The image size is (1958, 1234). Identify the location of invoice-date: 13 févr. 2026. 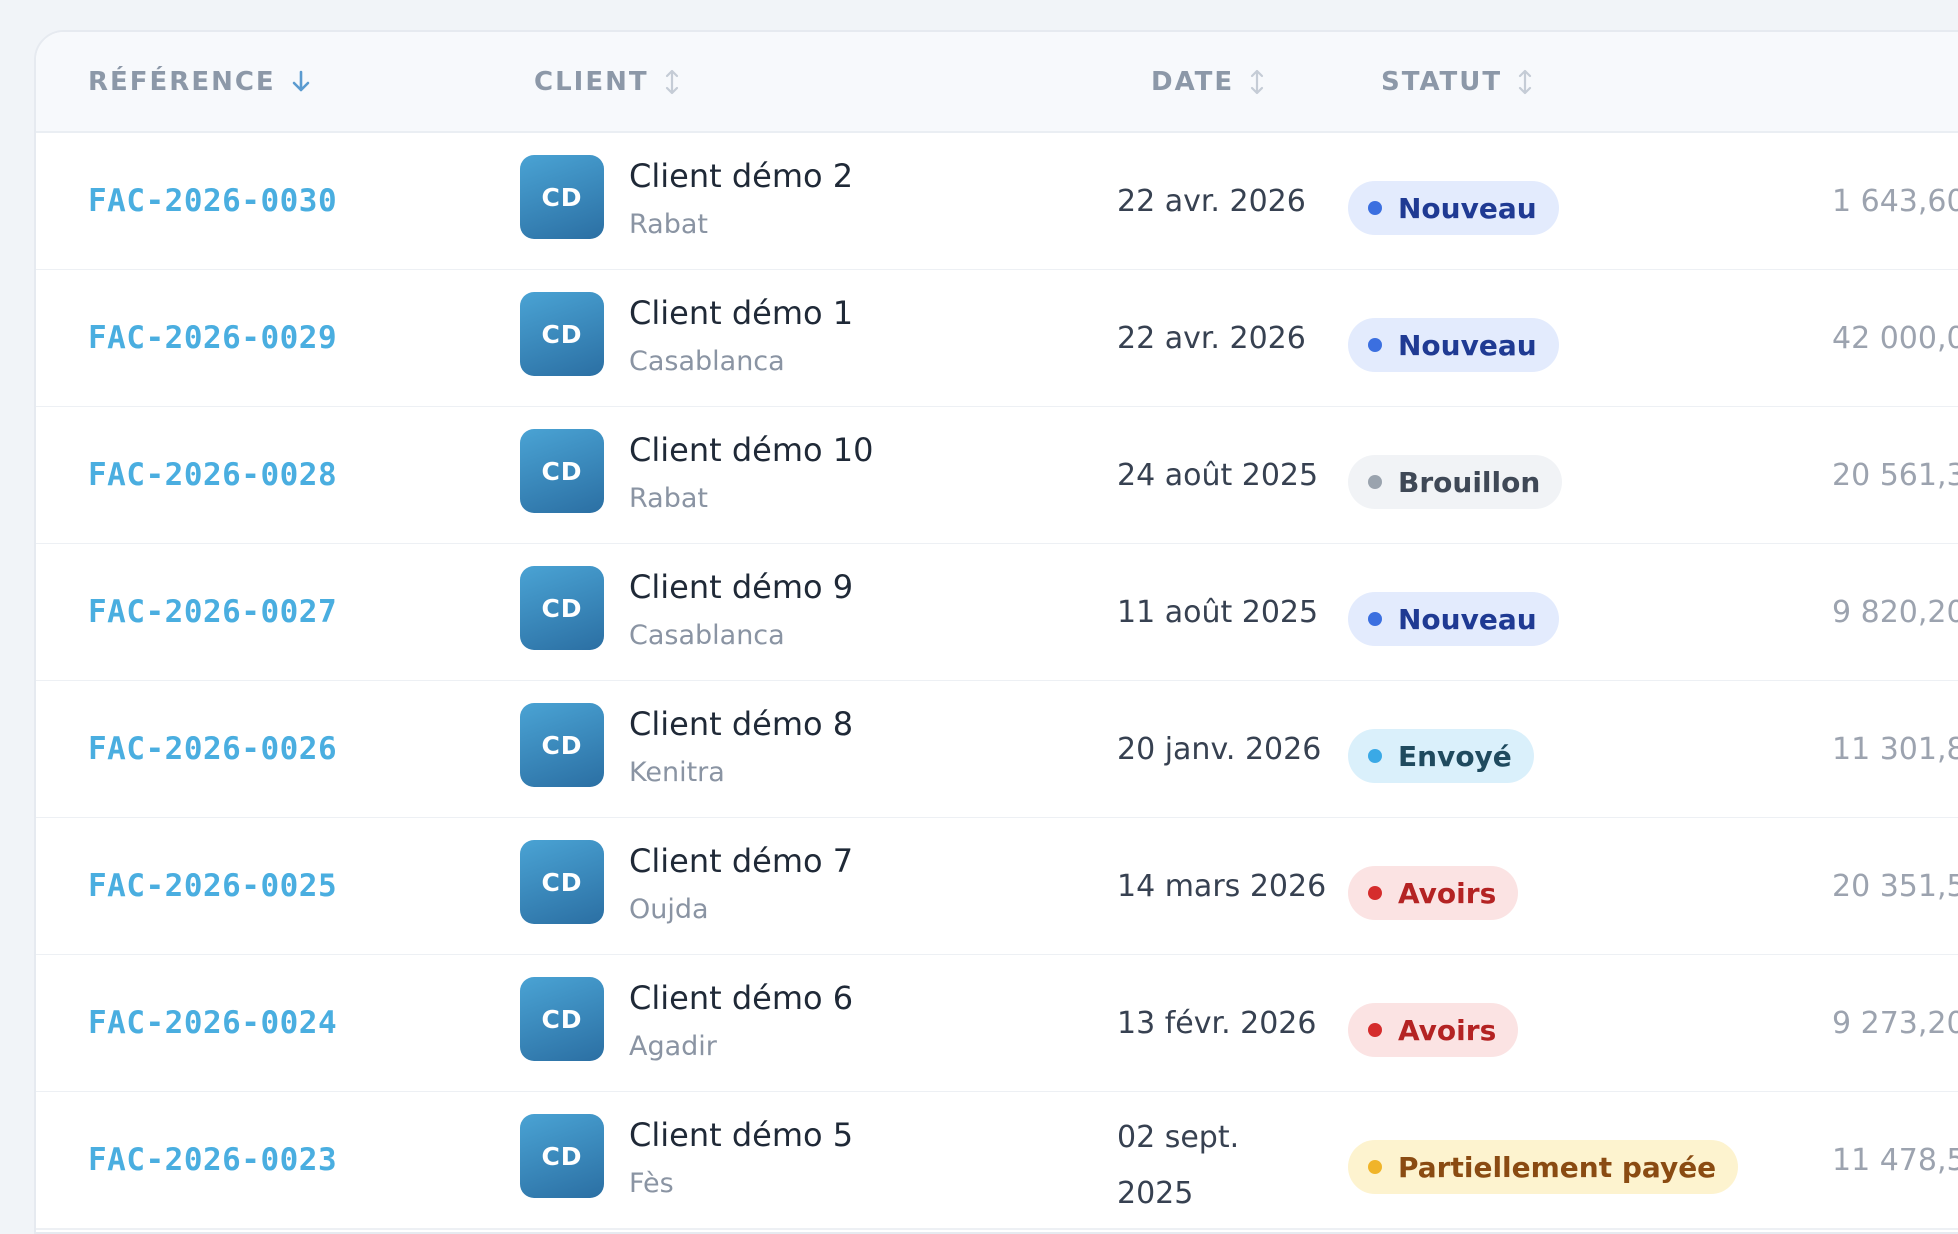
(1217, 1023).